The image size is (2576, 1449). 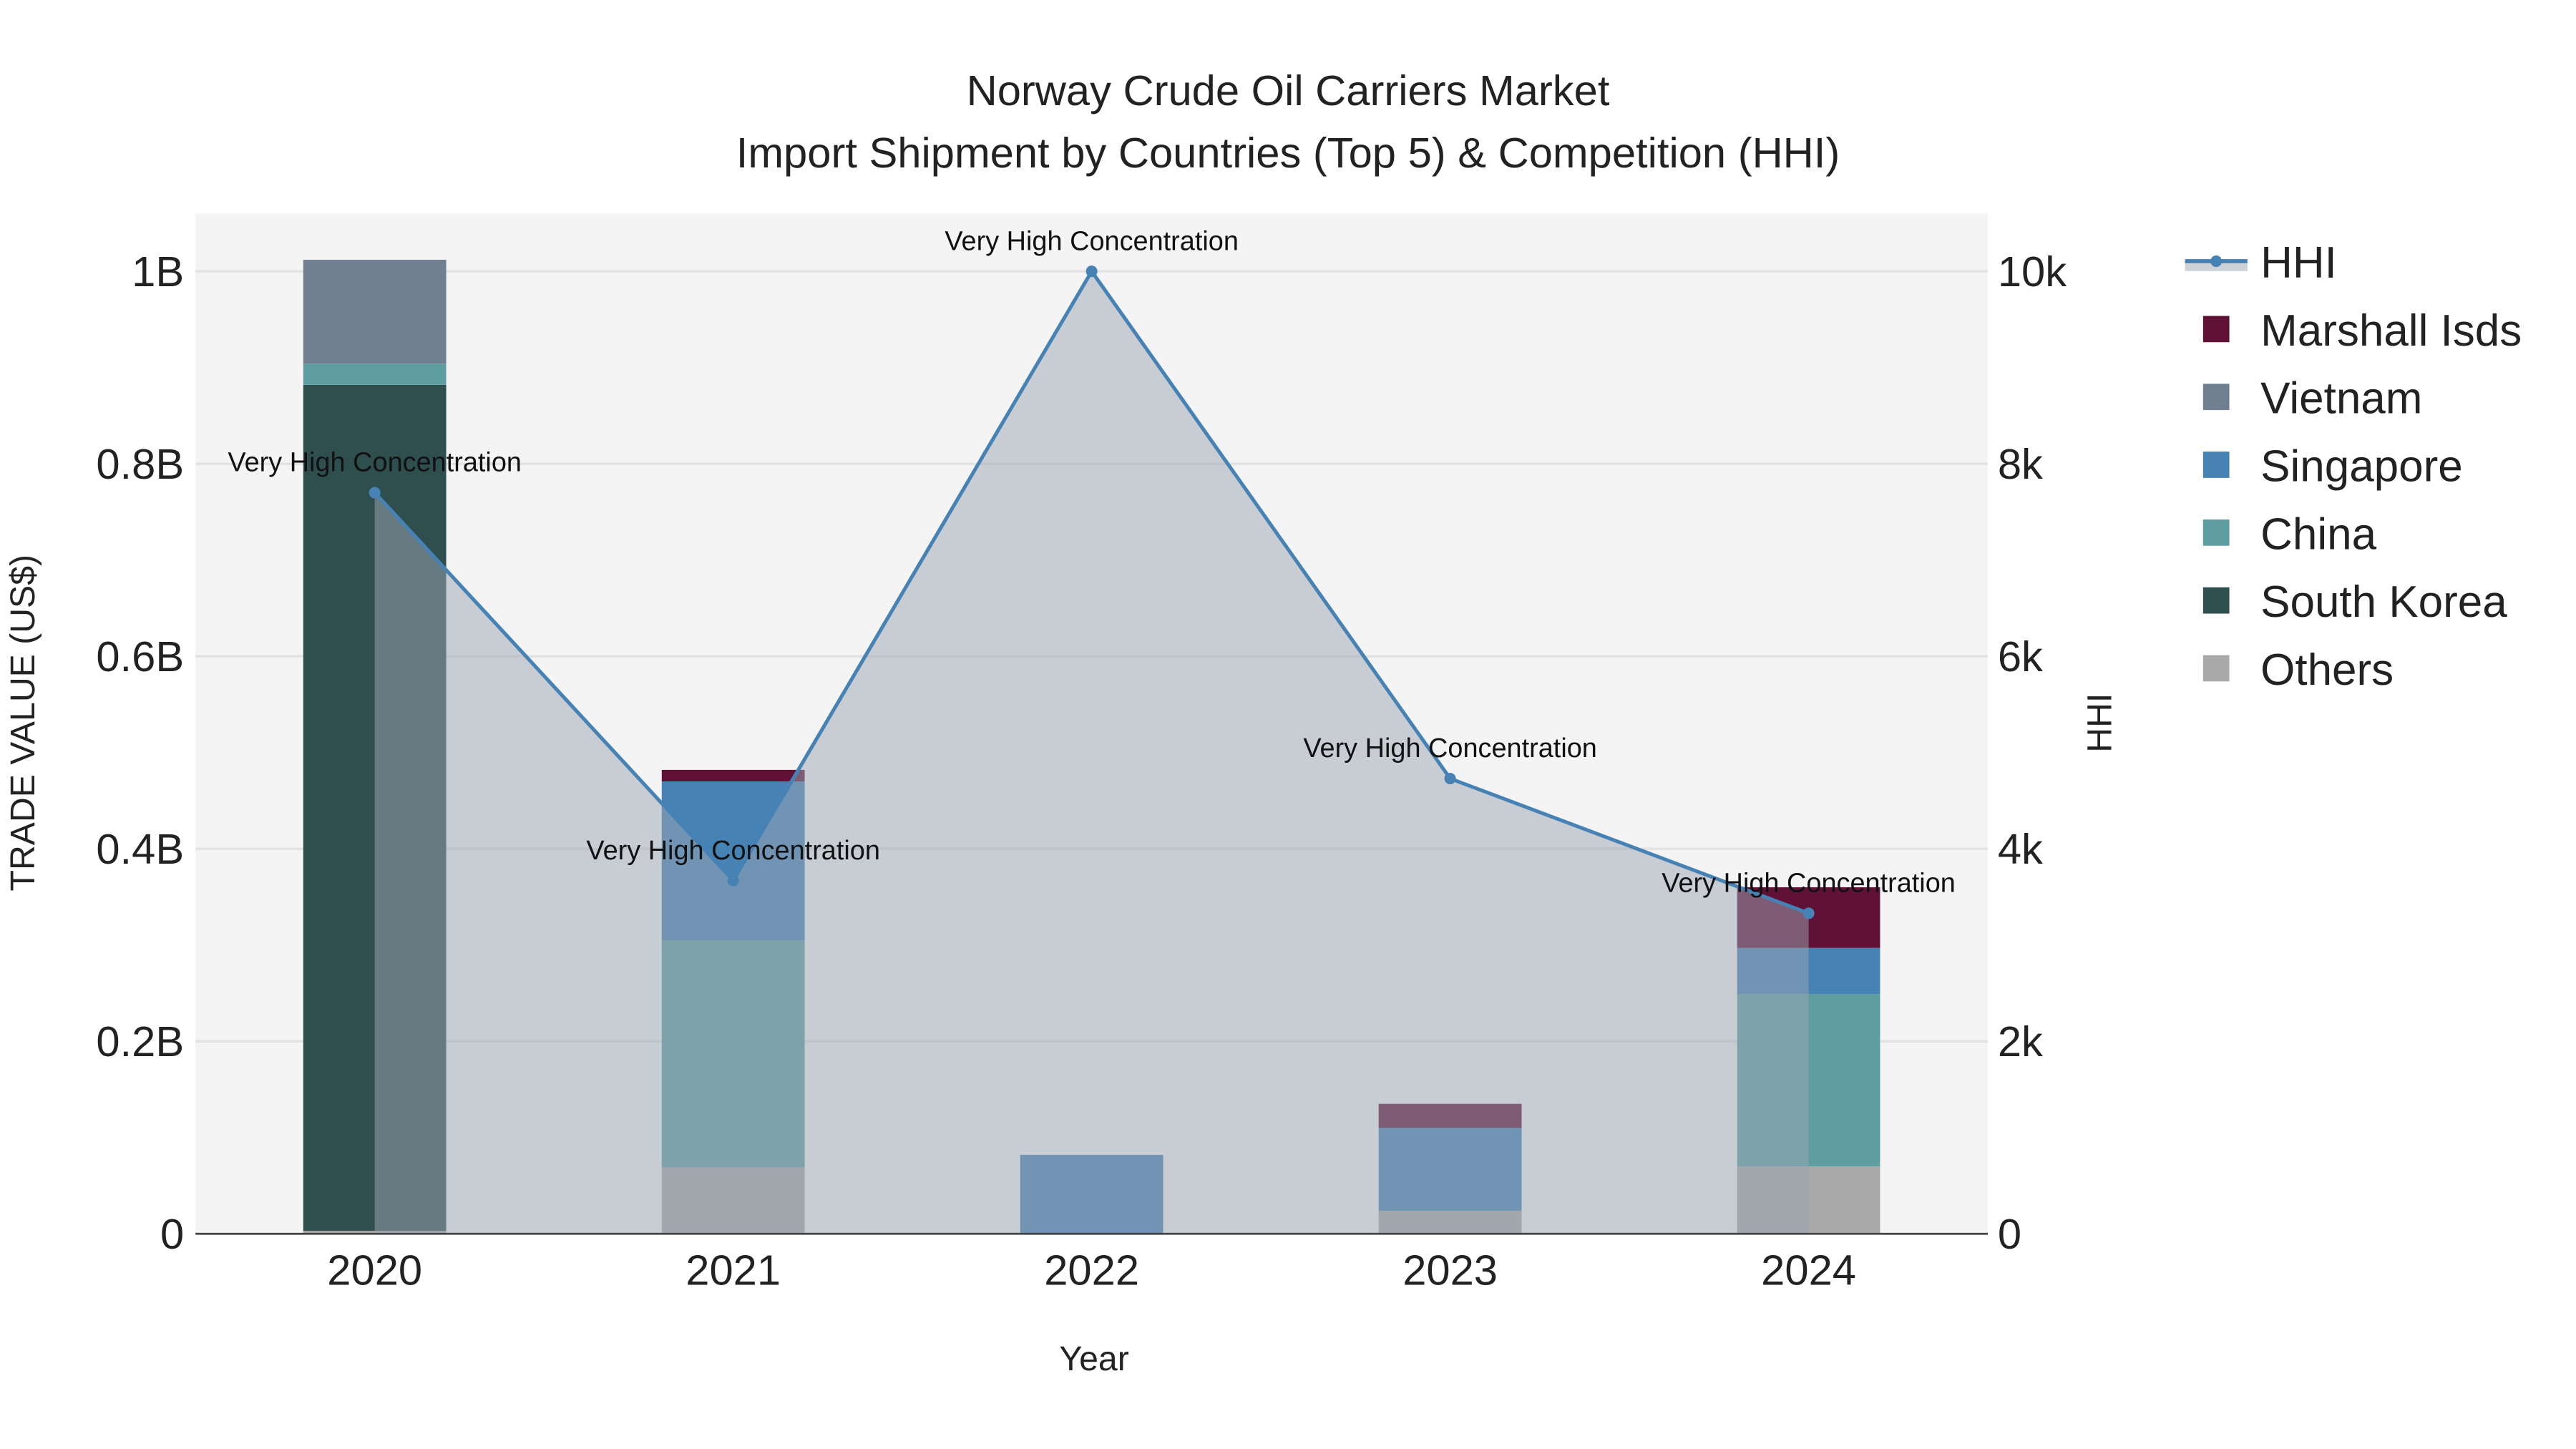 I want to click on y-tick-label: 0.6B, so click(x=140, y=656).